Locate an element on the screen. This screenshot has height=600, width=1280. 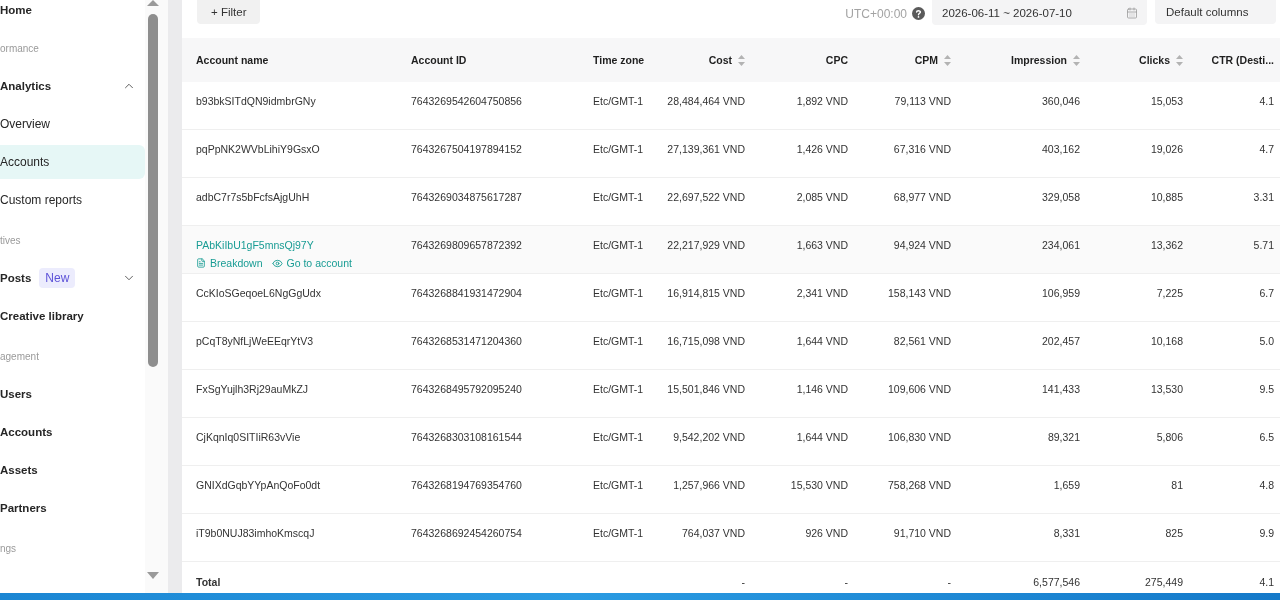
table-cell-text: 1,663 VND is located at coordinates (822, 245).